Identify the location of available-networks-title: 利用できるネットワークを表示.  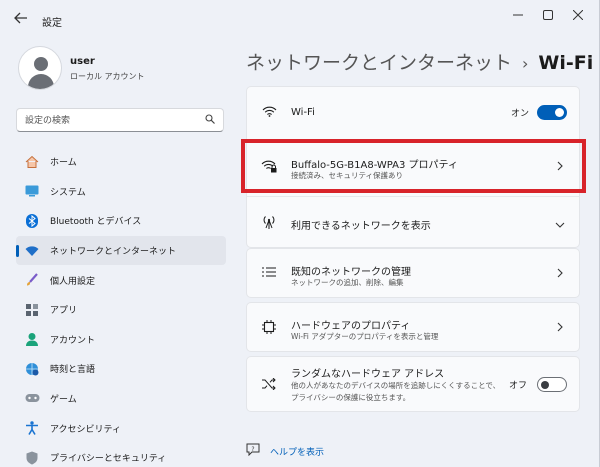
(361, 226).